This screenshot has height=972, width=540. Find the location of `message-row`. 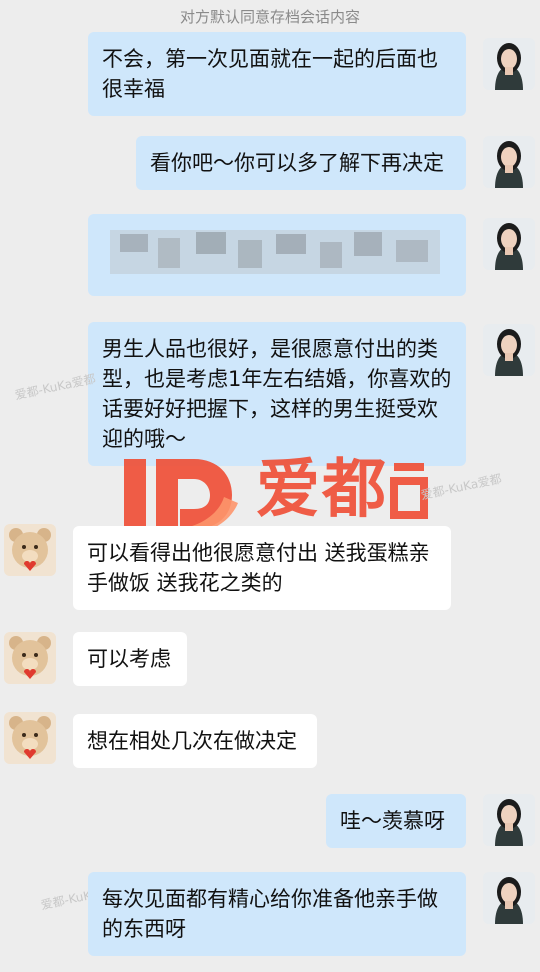

message-row is located at coordinates (270, 256).